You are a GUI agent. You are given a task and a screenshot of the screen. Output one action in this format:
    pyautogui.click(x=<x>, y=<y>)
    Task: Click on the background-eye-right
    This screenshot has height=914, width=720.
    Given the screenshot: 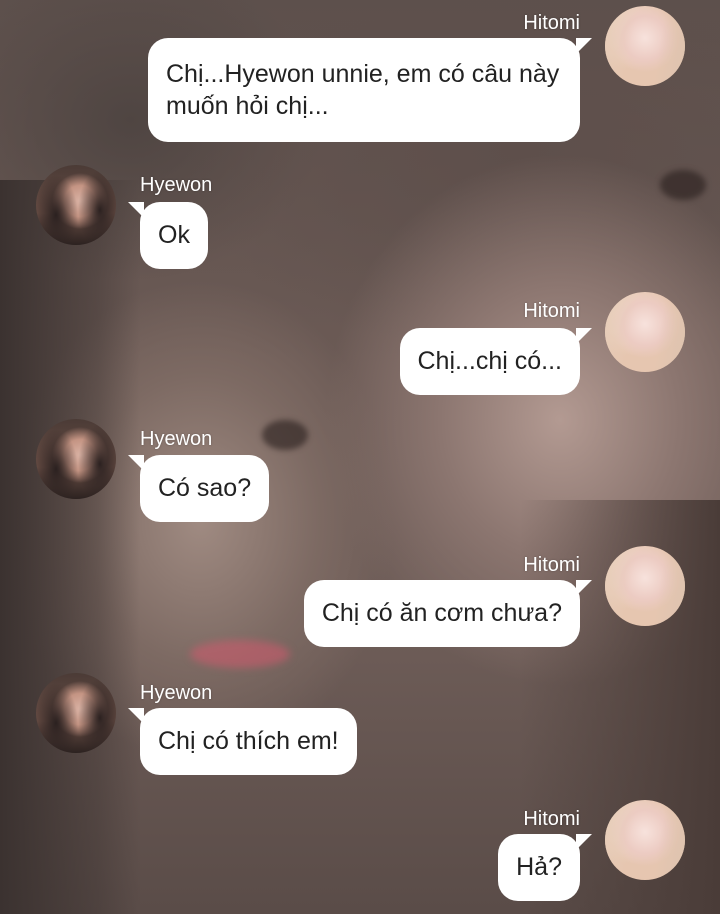 What is the action you would take?
    pyautogui.click(x=683, y=185)
    